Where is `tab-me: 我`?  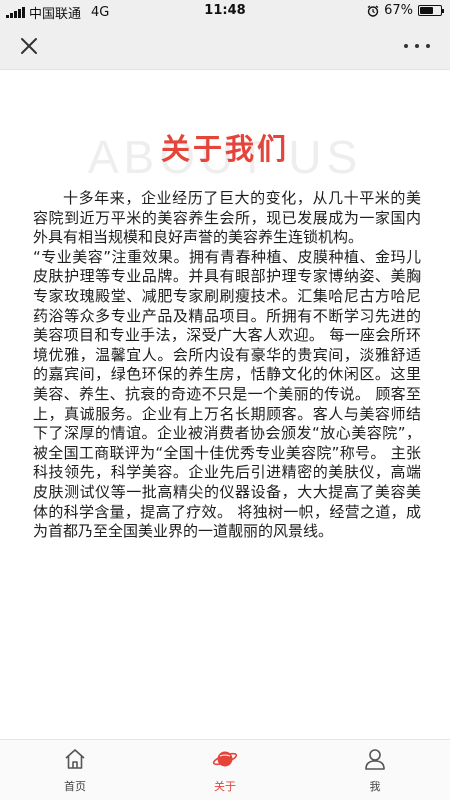
tab-me: 我 is located at coordinates (375, 770).